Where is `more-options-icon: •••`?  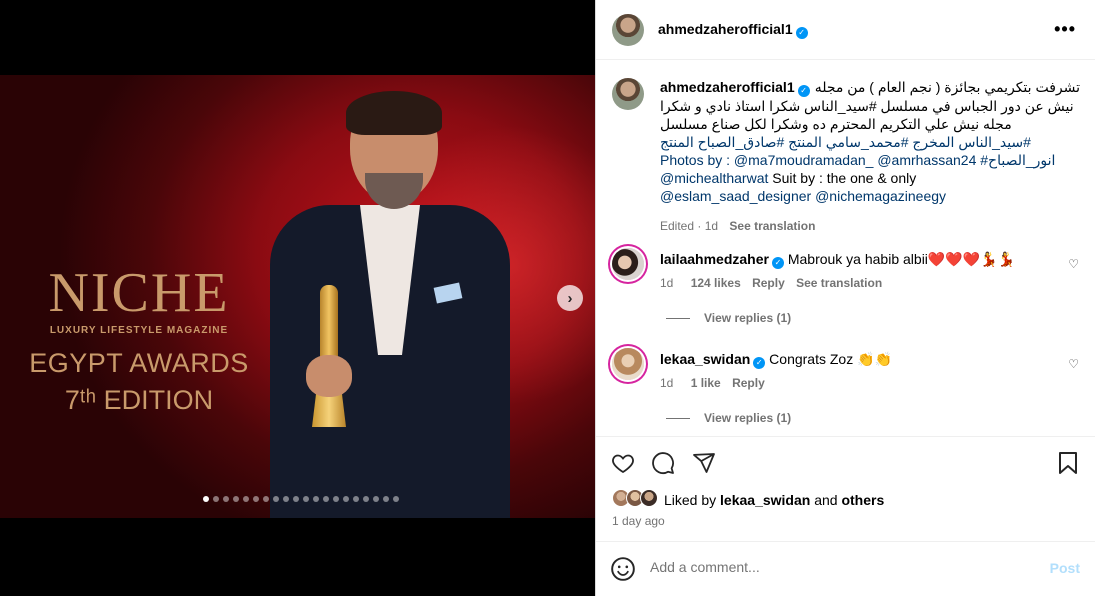 more-options-icon: ••• is located at coordinates (1065, 29).